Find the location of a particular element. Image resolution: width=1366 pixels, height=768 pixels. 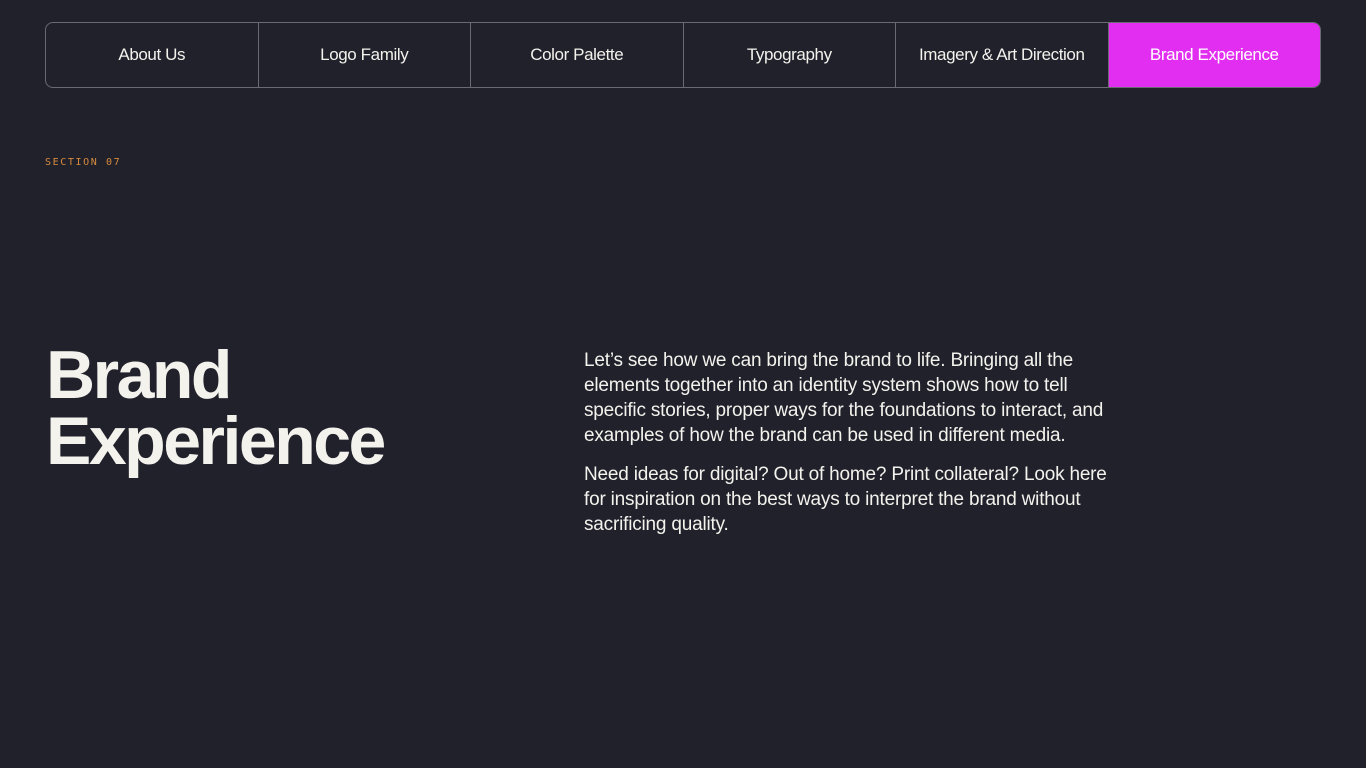

tab-color-palette: Color Palette is located at coordinates (577, 55).